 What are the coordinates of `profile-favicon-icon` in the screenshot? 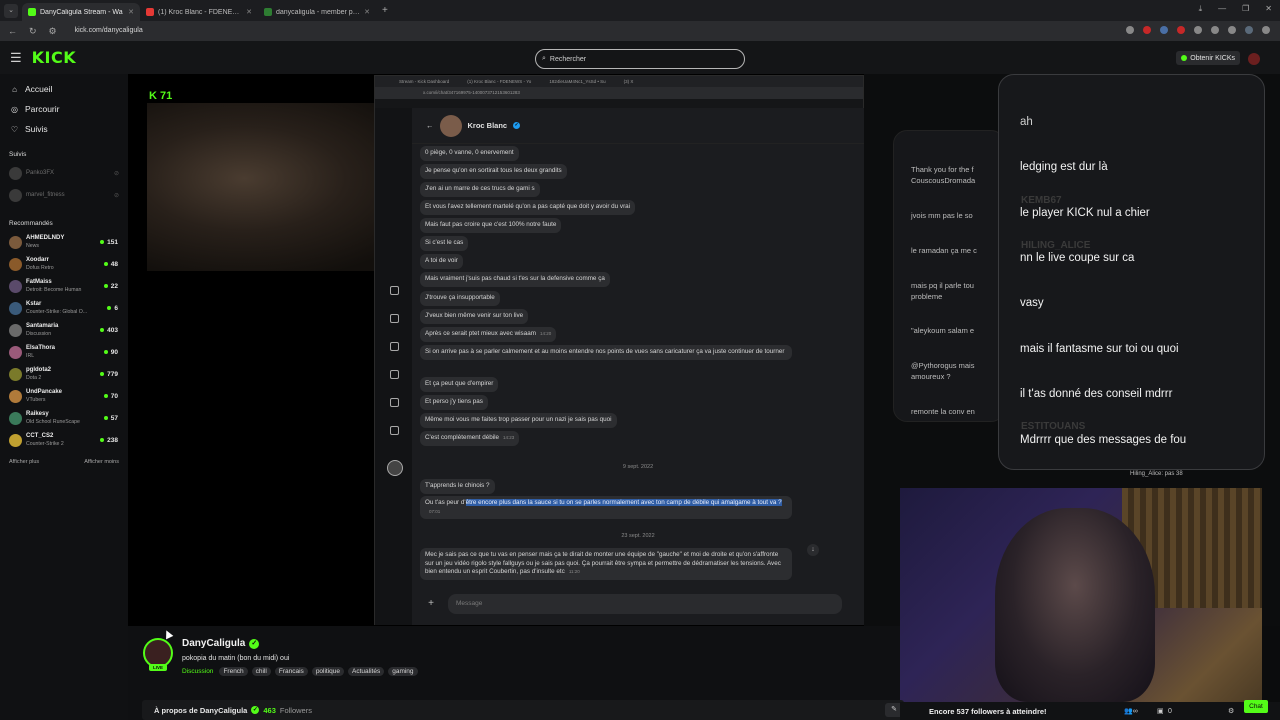 It's located at (268, 12).